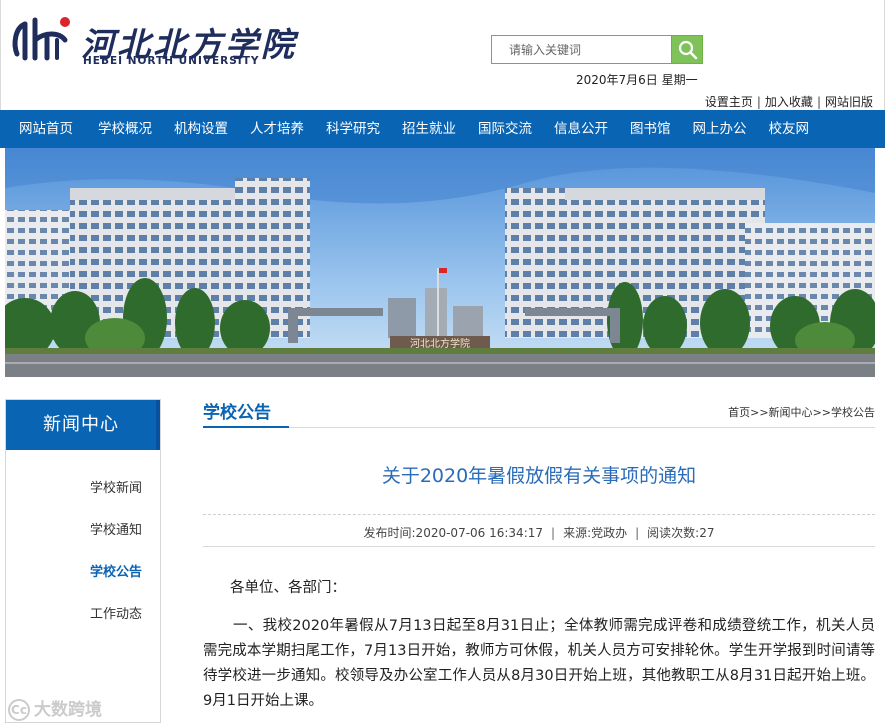  What do you see at coordinates (539, 476) in the screenshot?
I see `article-title: 关于2020年暑假放假有关事项的通知` at bounding box center [539, 476].